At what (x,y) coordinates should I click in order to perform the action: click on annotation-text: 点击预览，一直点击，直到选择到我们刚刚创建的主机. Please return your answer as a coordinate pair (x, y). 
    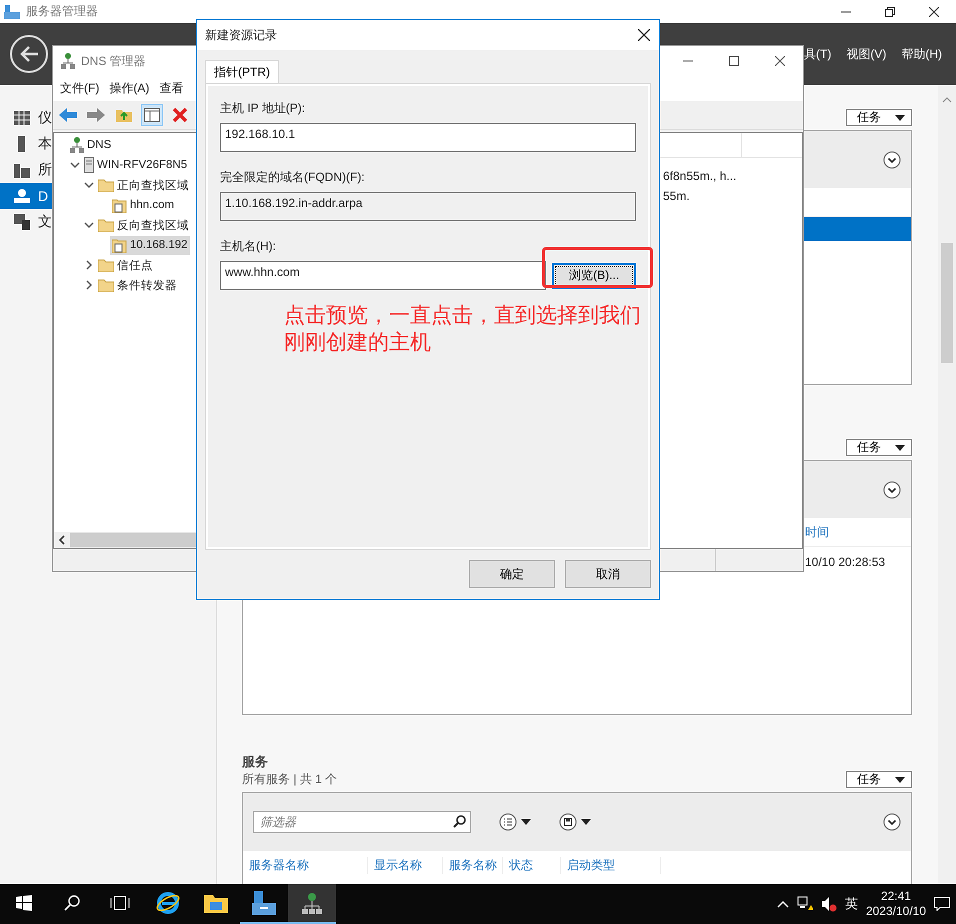
    Looking at the image, I should click on (463, 329).